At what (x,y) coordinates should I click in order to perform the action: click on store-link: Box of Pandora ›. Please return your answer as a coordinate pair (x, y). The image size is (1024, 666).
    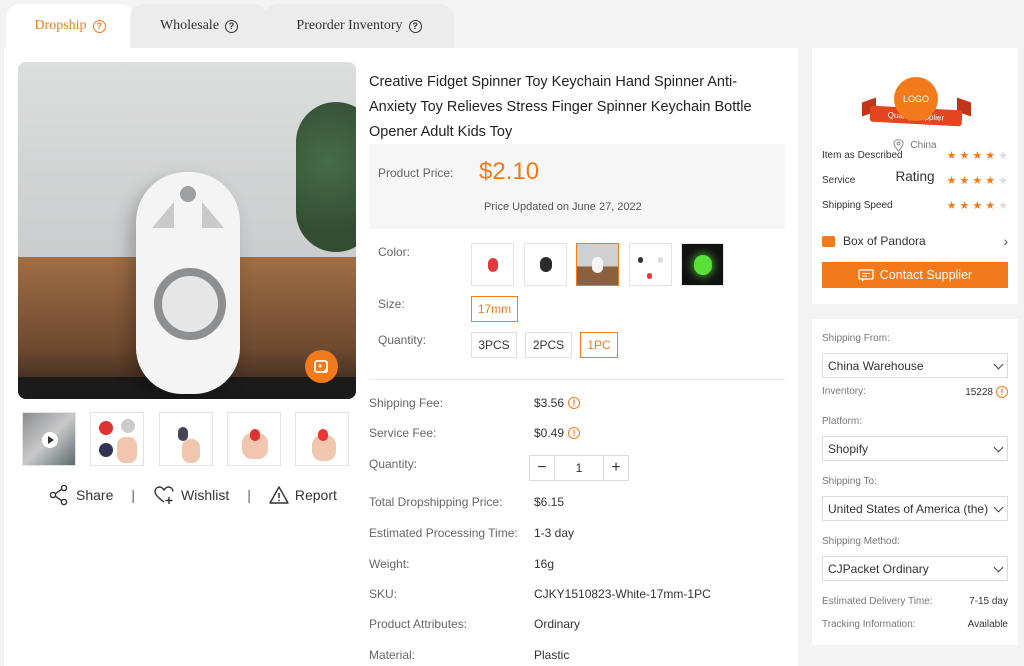
    Looking at the image, I should click on (915, 241).